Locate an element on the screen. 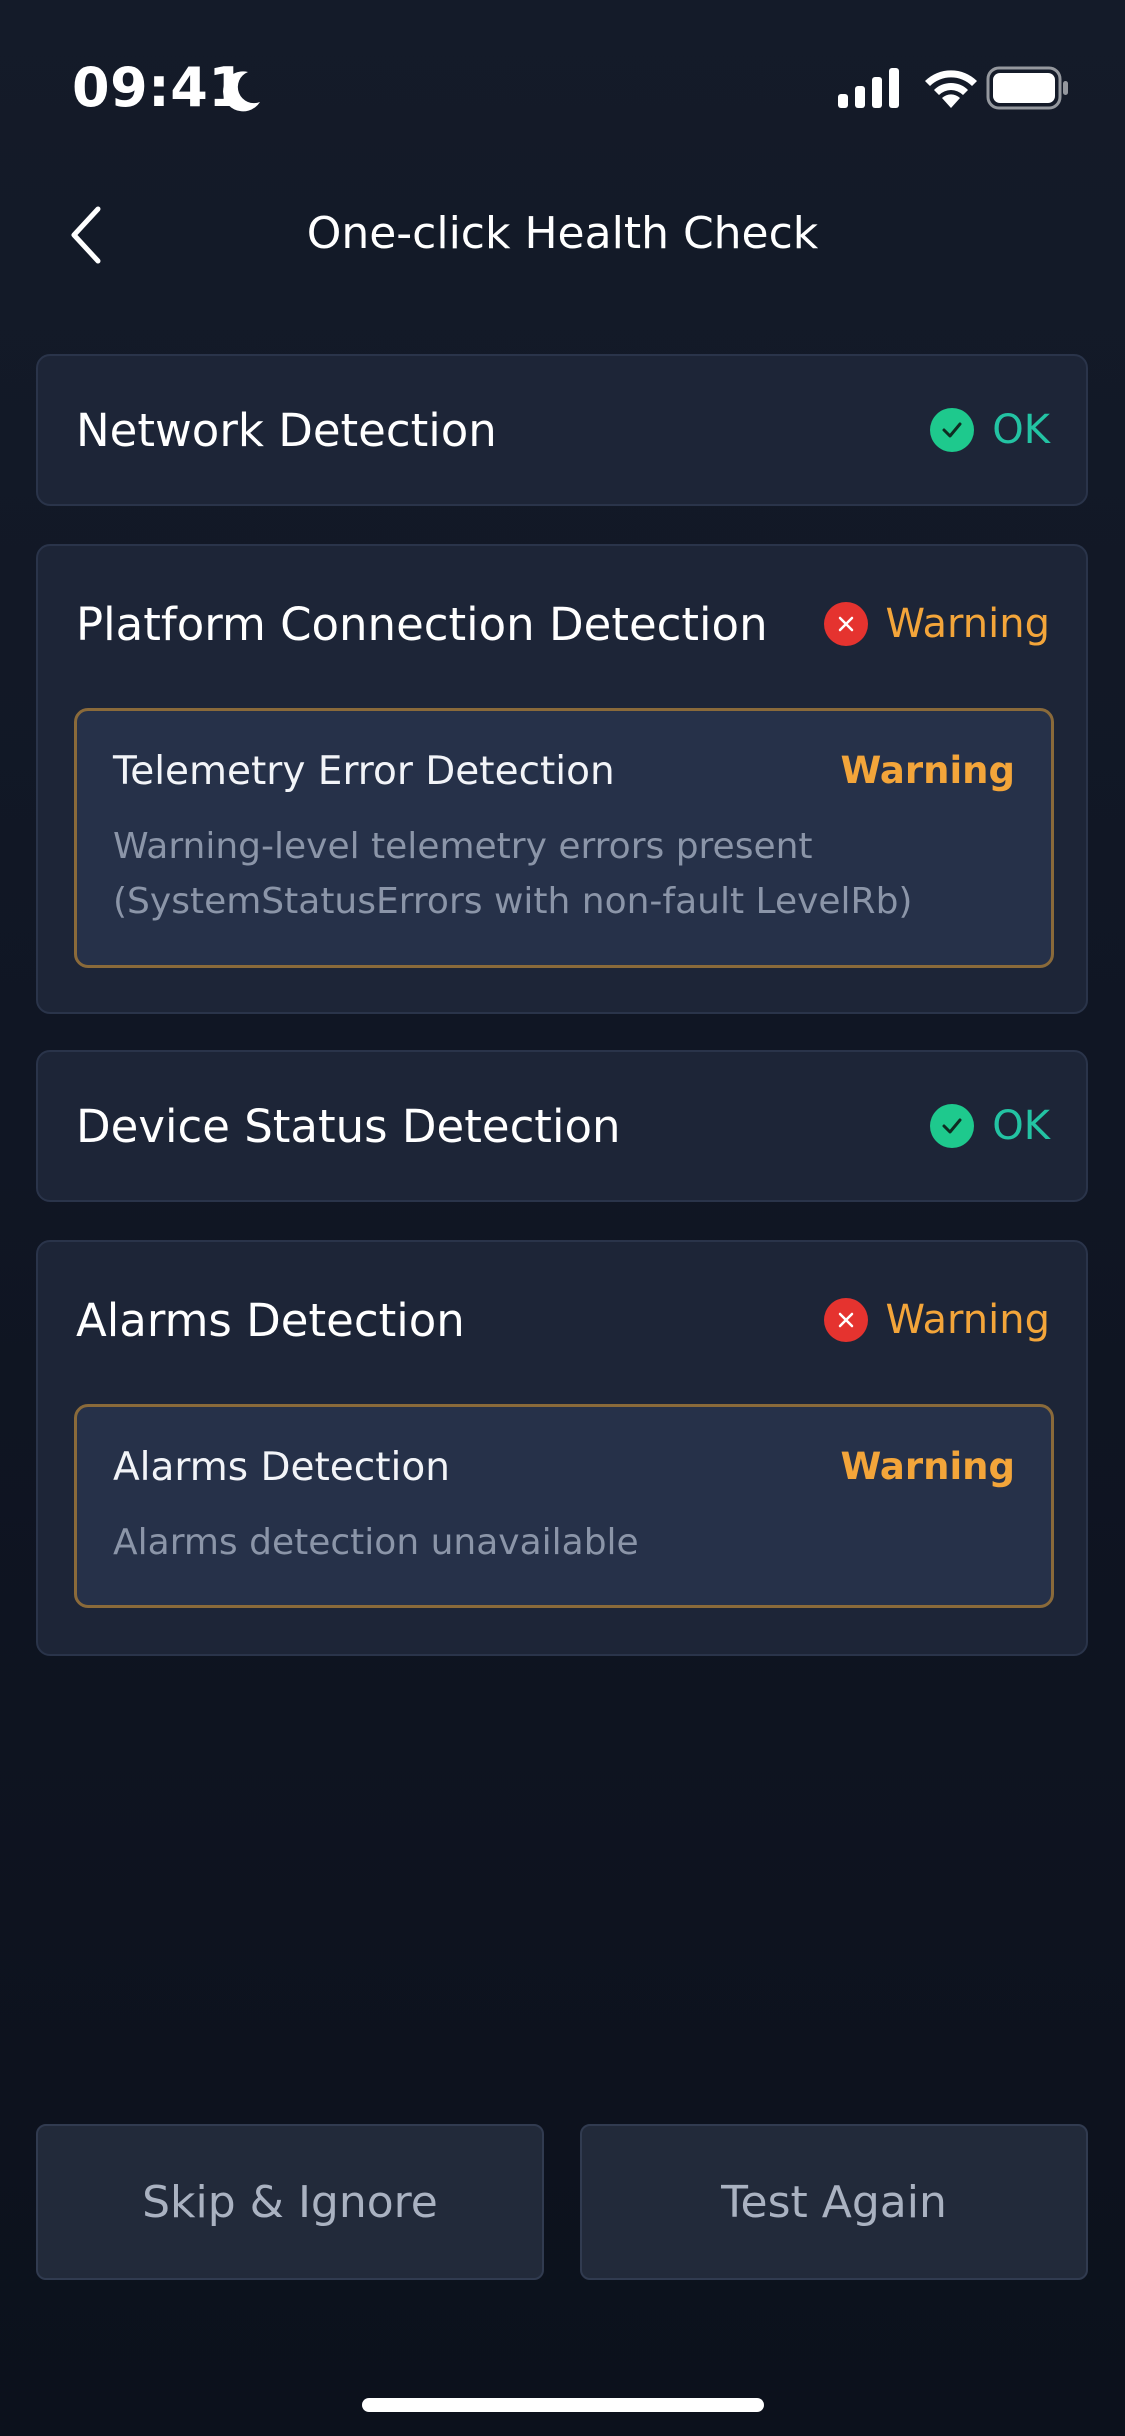 The image size is (1125, 2436). moon-icon is located at coordinates (241, 91).